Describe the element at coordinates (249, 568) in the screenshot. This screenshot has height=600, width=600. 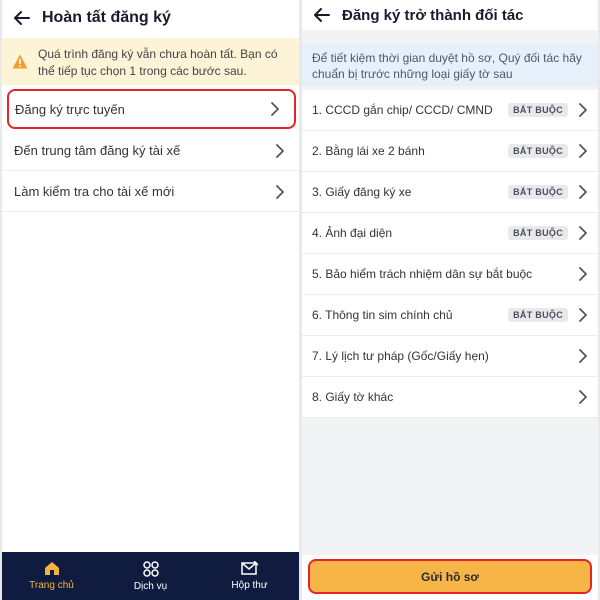
I see `mail-icon` at that location.